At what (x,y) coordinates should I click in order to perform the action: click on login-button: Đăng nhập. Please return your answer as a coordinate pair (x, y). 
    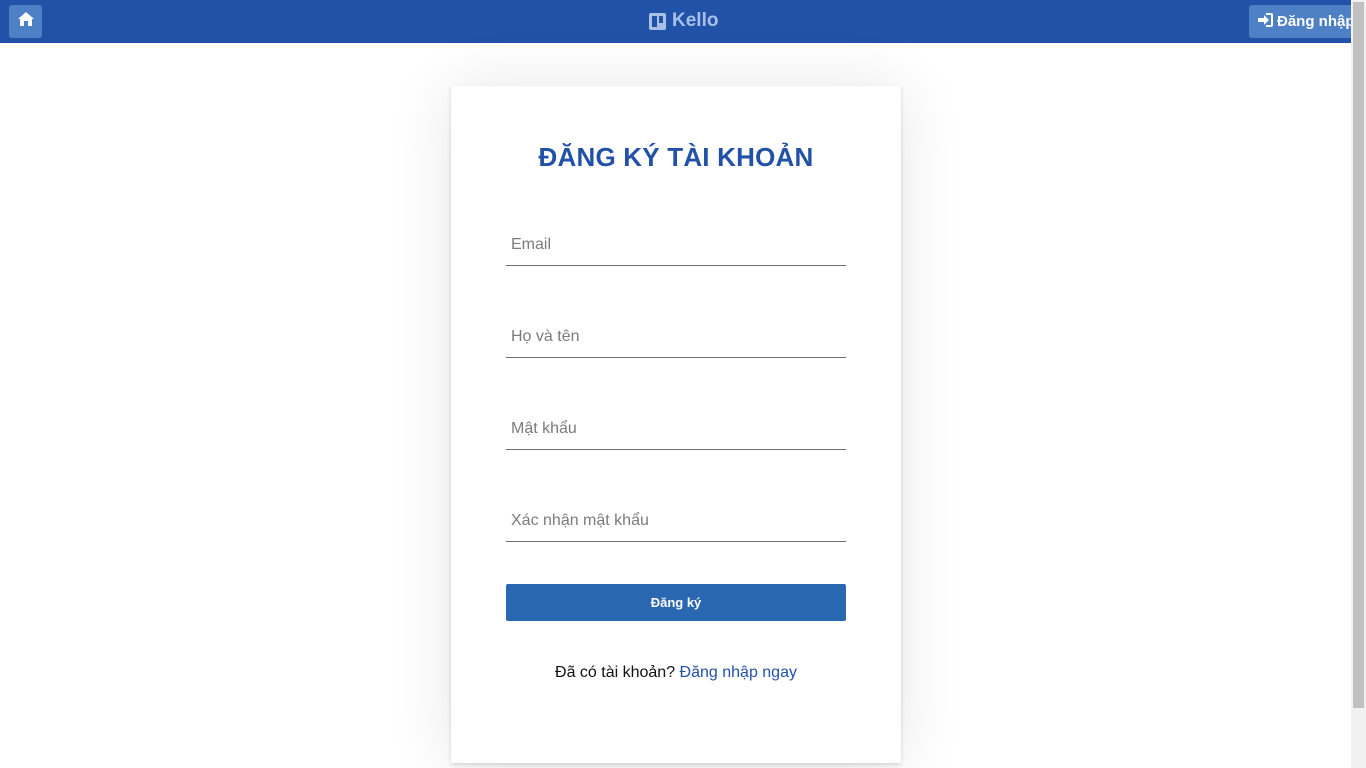
    Looking at the image, I should click on (1300, 21).